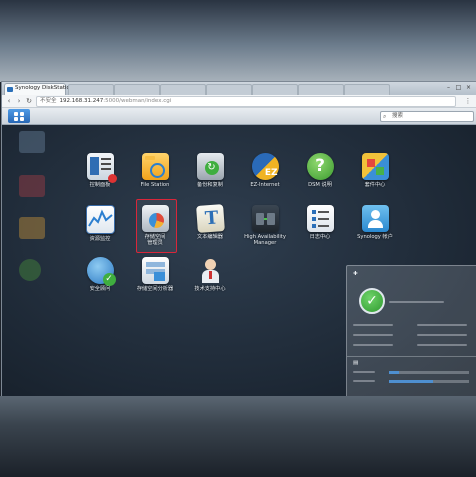 This screenshot has height=477, width=476. I want to click on storage-manager-icon, so click(155, 218).